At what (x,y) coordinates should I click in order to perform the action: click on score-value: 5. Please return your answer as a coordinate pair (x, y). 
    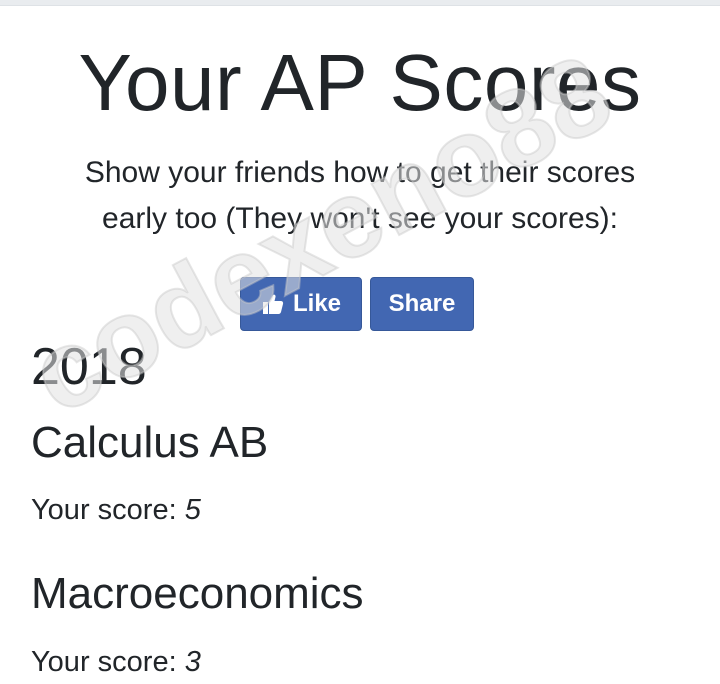
    Looking at the image, I should click on (192, 510).